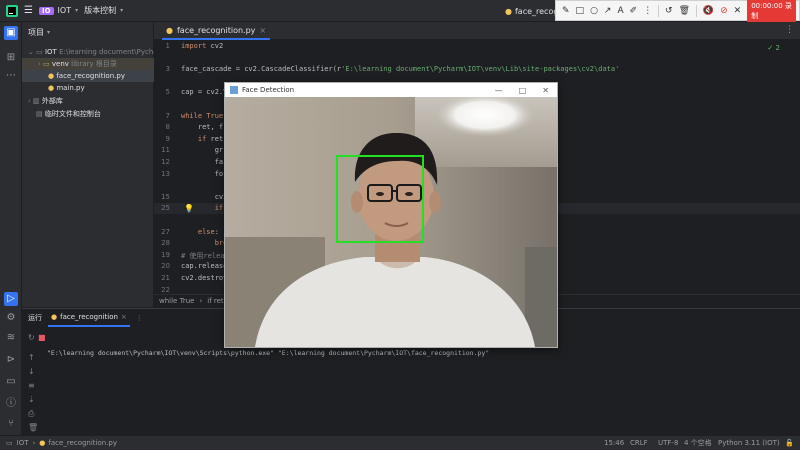 Image resolution: width=800 pixels, height=450 pixels. What do you see at coordinates (608, 11) in the screenshot?
I see `arrow-icon: ↗` at bounding box center [608, 11].